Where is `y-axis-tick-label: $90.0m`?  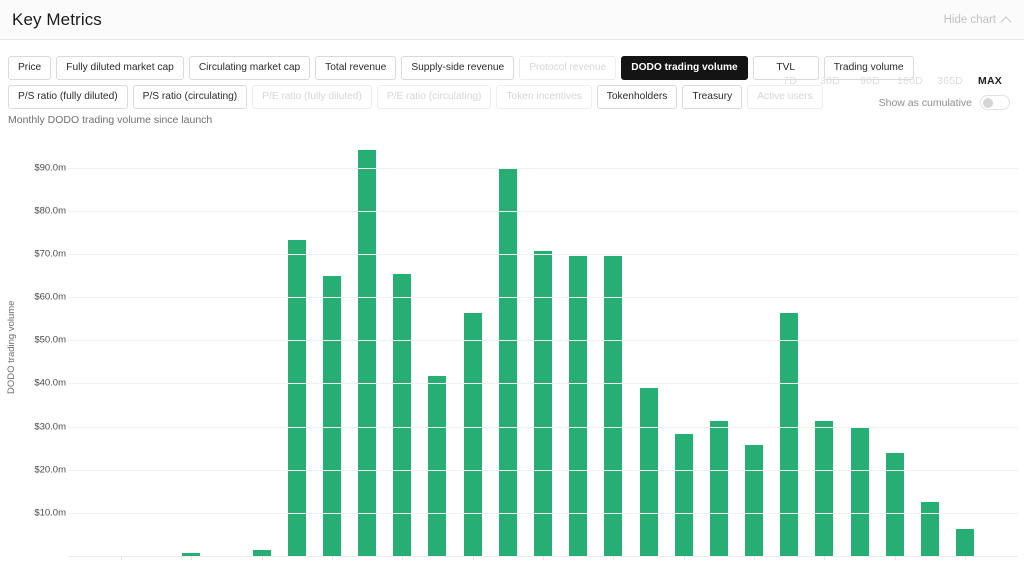 y-axis-tick-label: $90.0m is located at coordinates (50, 168).